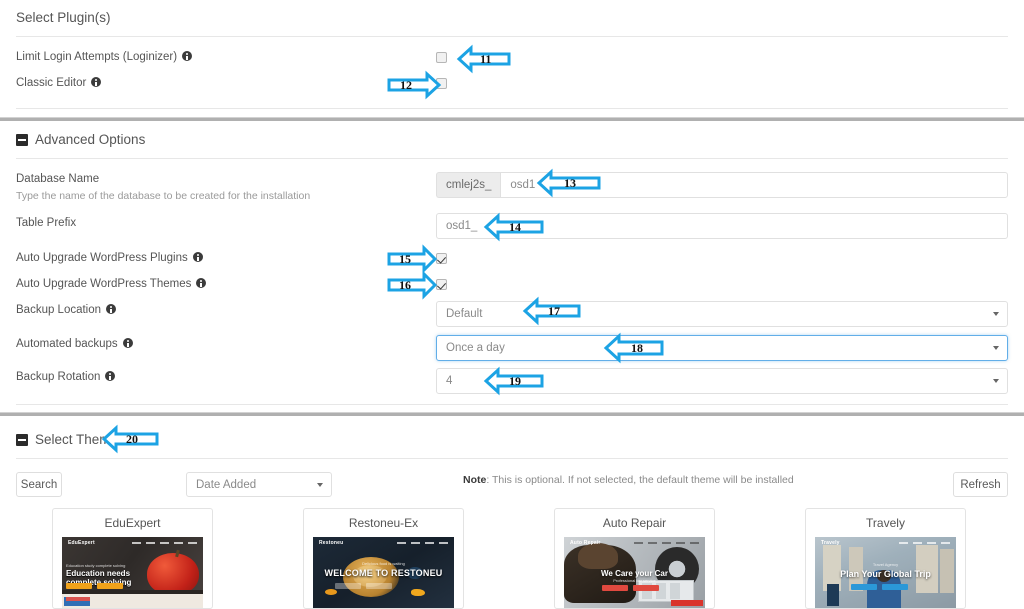  Describe the element at coordinates (722, 314) in the screenshot. I see `backup-location-select: Default` at that location.